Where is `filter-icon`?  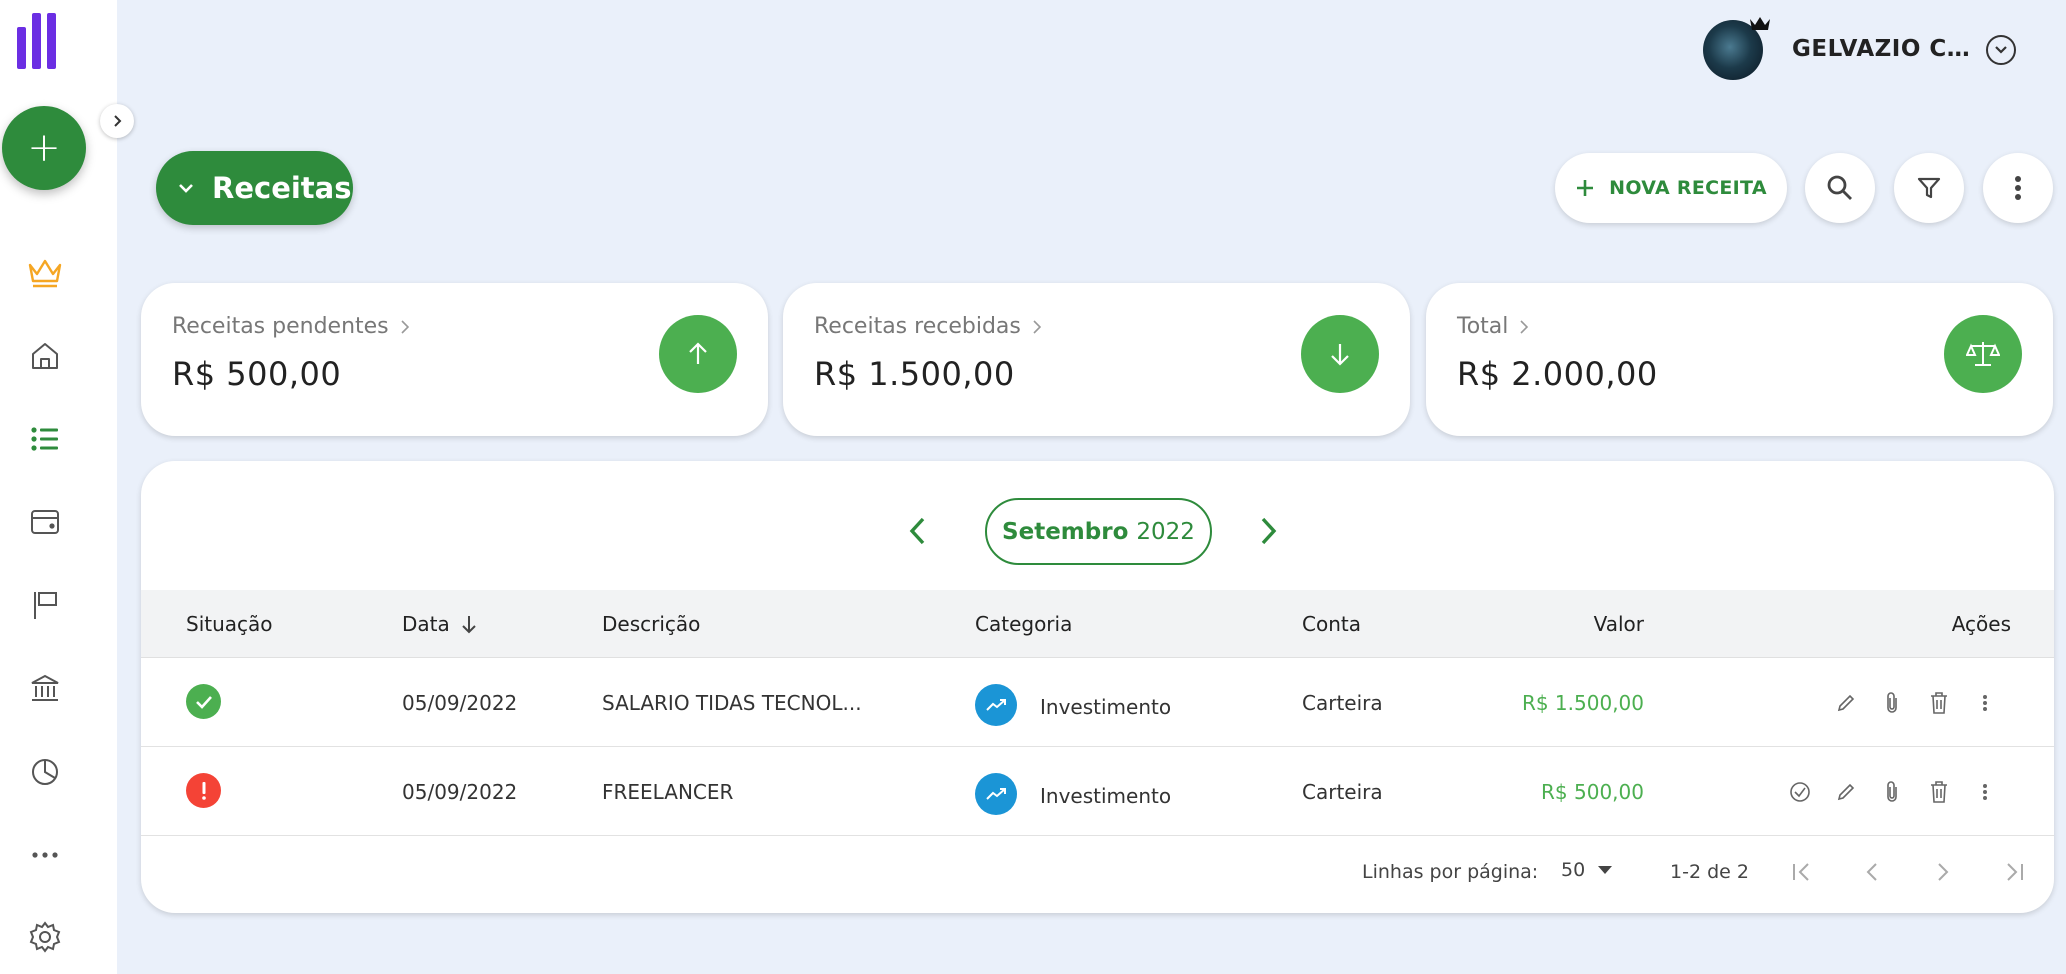
filter-icon is located at coordinates (1929, 188).